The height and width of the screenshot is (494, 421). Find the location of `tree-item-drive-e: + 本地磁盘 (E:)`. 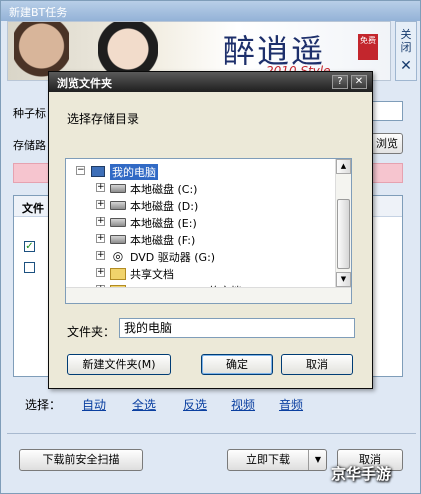

tree-item-drive-e: + 本地磁盘 (E:) is located at coordinates (201, 222).